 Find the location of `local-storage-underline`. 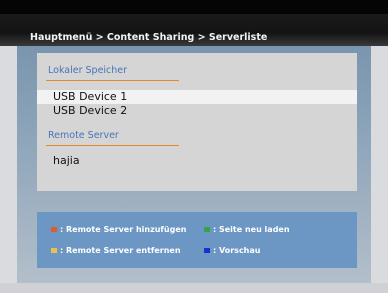

local-storage-underline is located at coordinates (112, 80).